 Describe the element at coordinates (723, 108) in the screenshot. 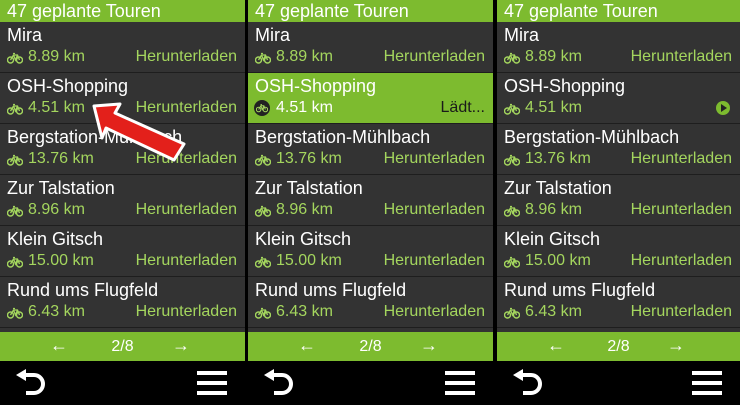

I see `play-icon` at that location.